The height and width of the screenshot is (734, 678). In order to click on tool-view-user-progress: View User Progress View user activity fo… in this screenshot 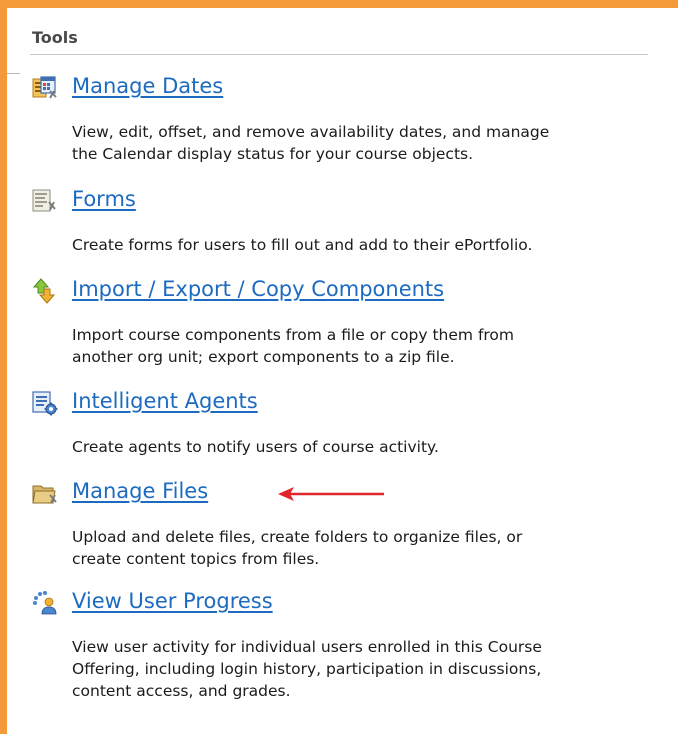, I will do `click(350, 642)`.